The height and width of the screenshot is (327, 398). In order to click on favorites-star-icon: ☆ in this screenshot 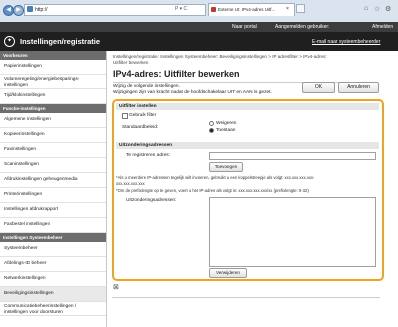, I will do `click(377, 9)`.